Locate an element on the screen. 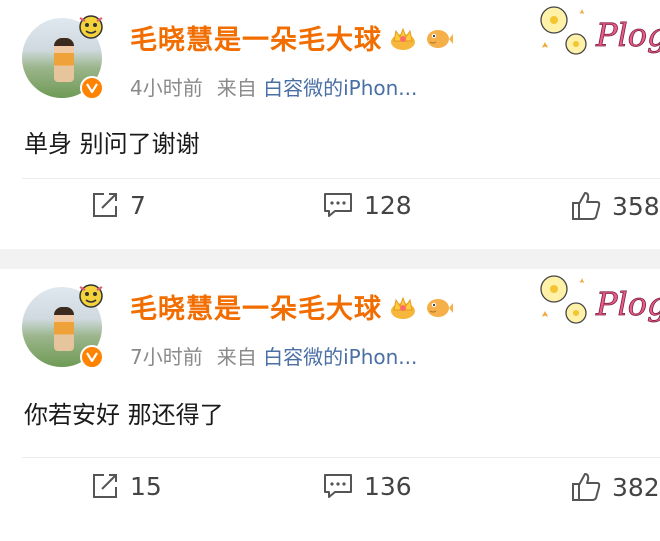 Image resolution: width=660 pixels, height=541 pixels. like-button: 382 is located at coordinates (615, 487).